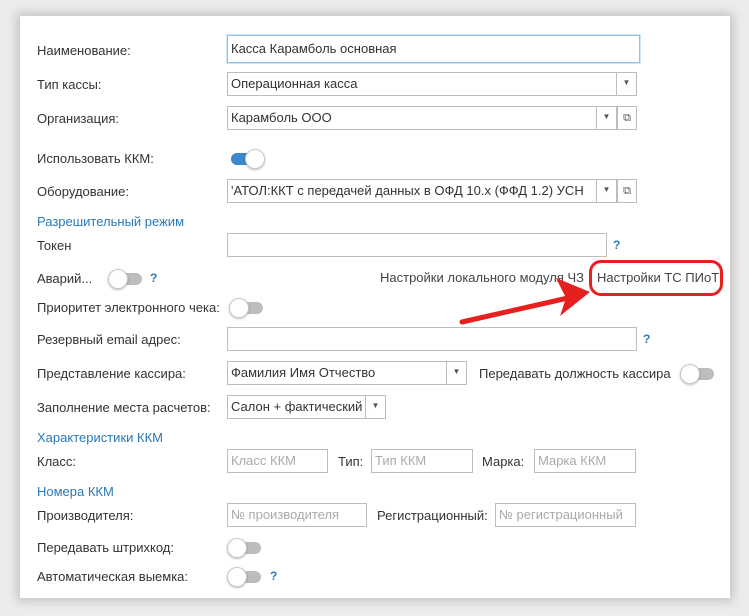 This screenshot has height=616, width=749. What do you see at coordinates (524, 301) in the screenshot?
I see `annotation-arrow-icon` at bounding box center [524, 301].